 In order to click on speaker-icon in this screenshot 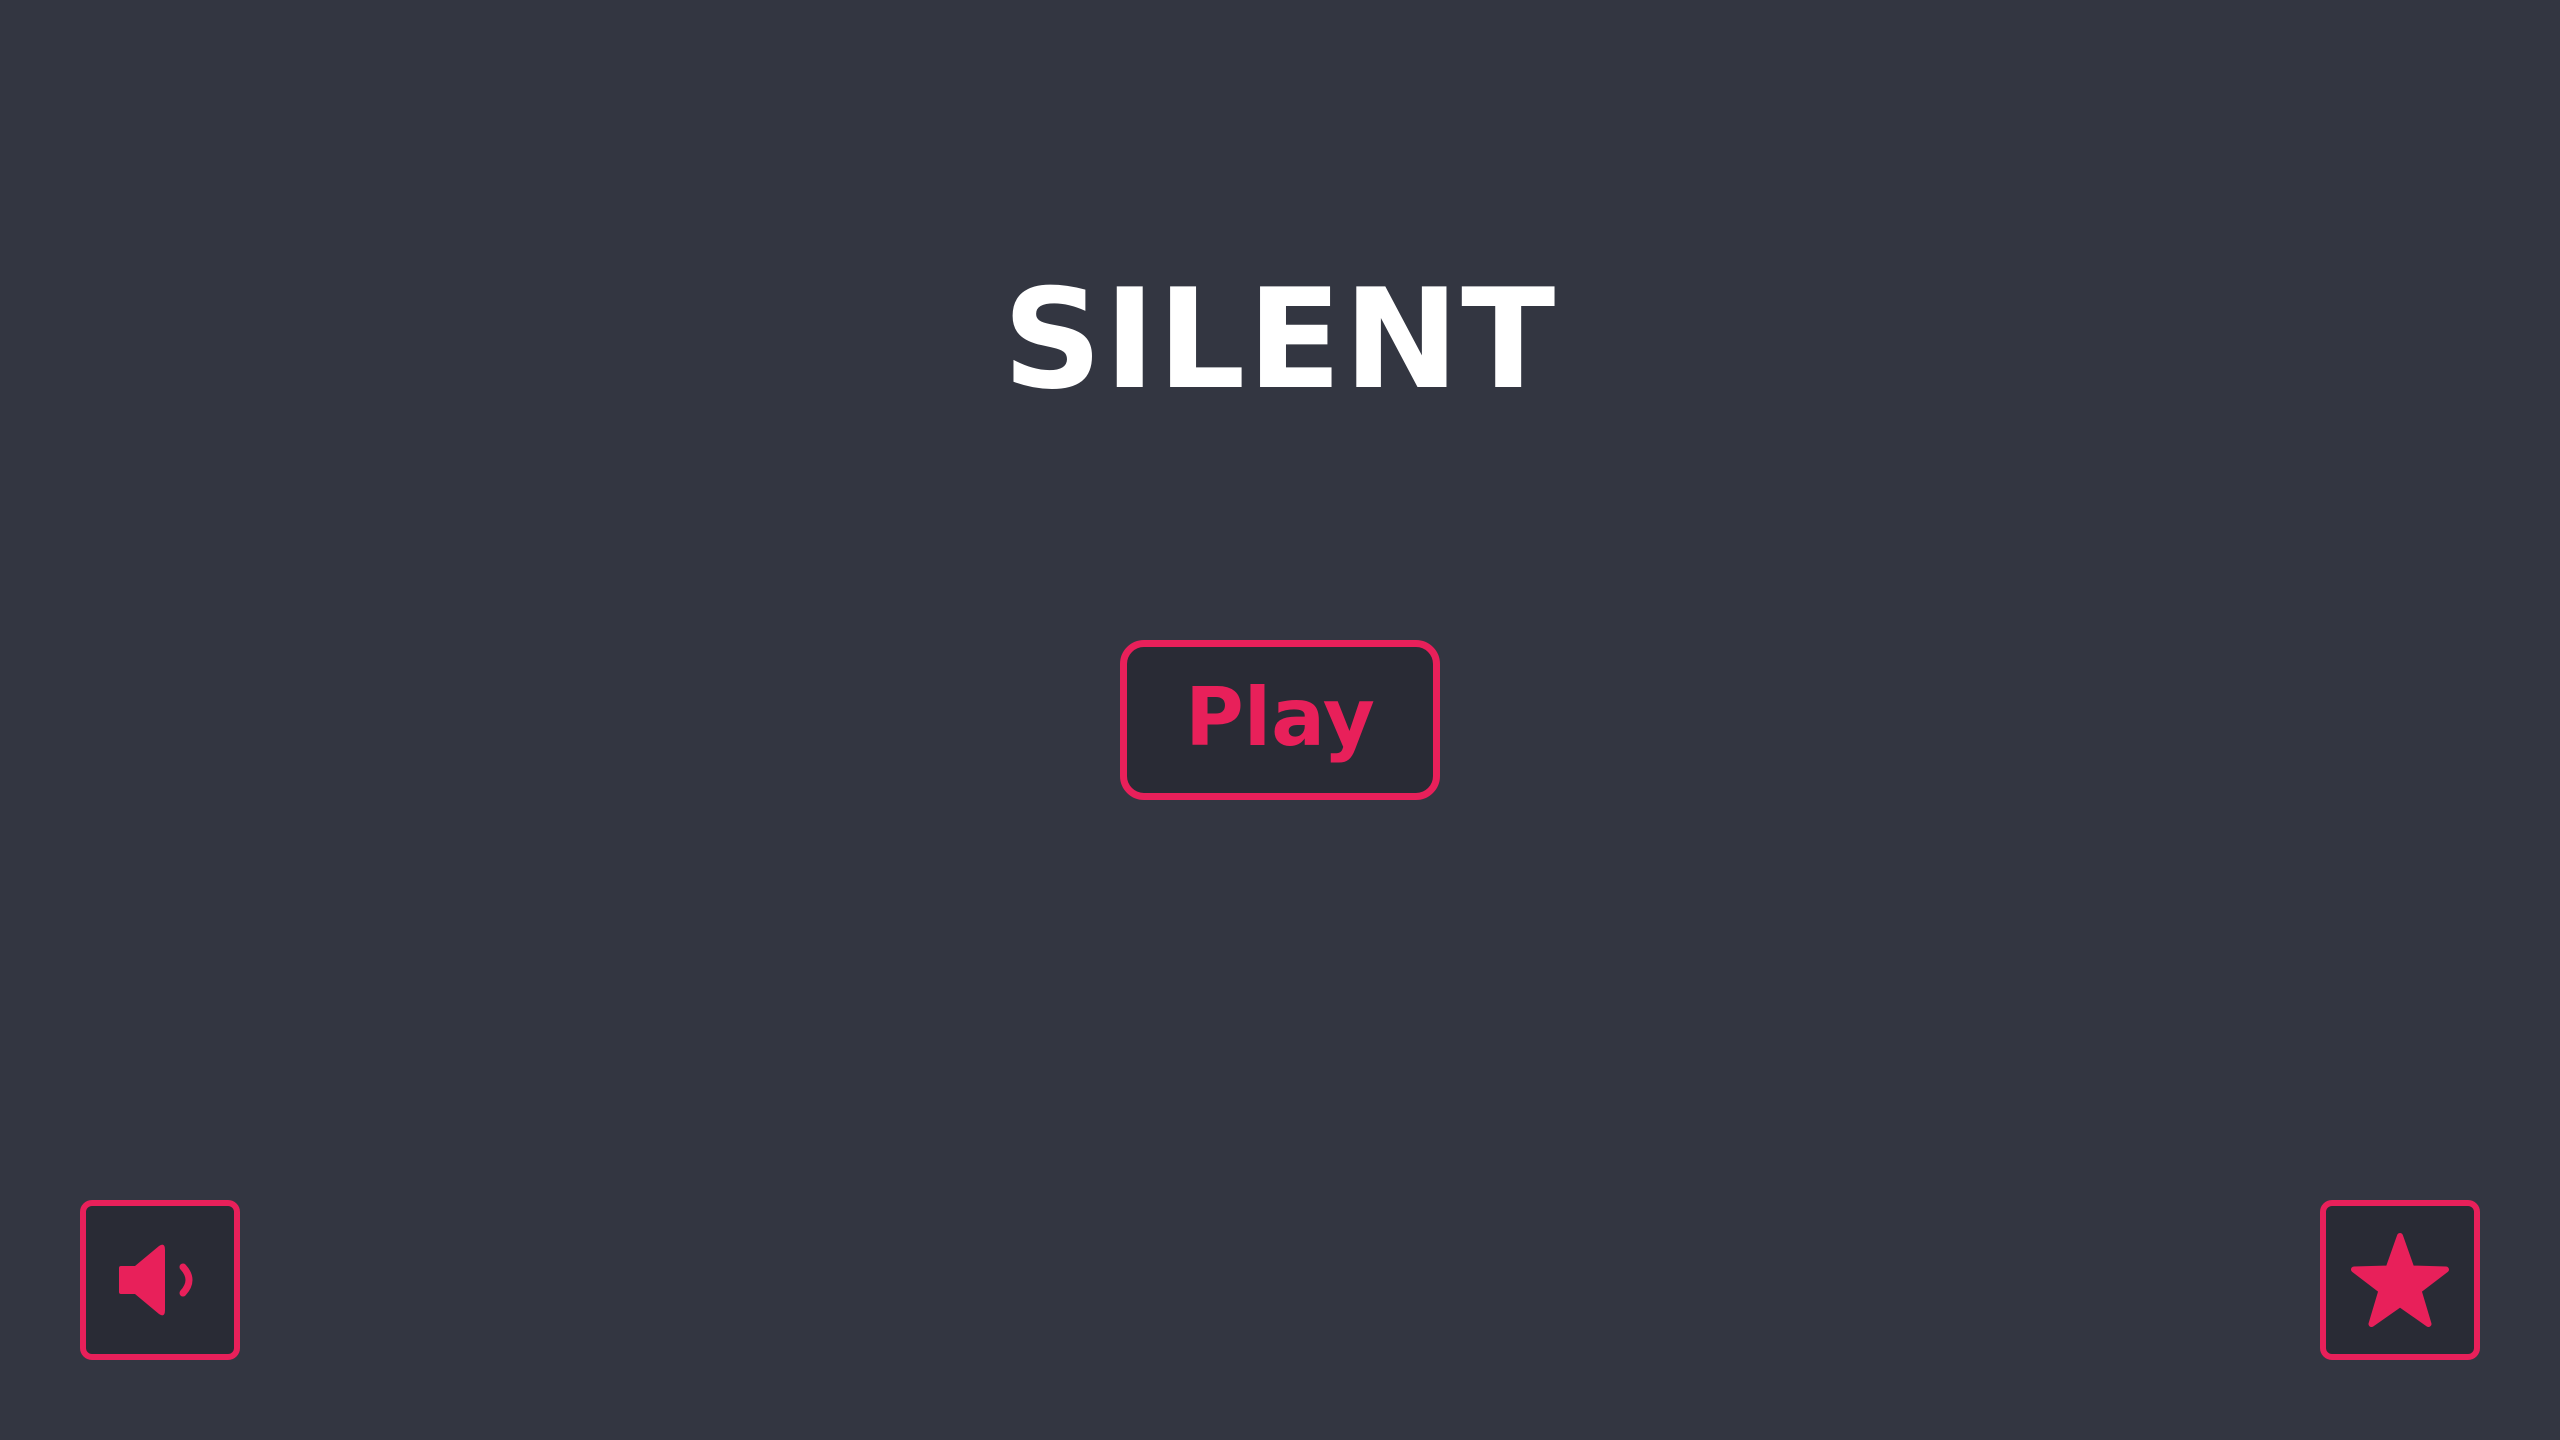, I will do `click(156, 1280)`.